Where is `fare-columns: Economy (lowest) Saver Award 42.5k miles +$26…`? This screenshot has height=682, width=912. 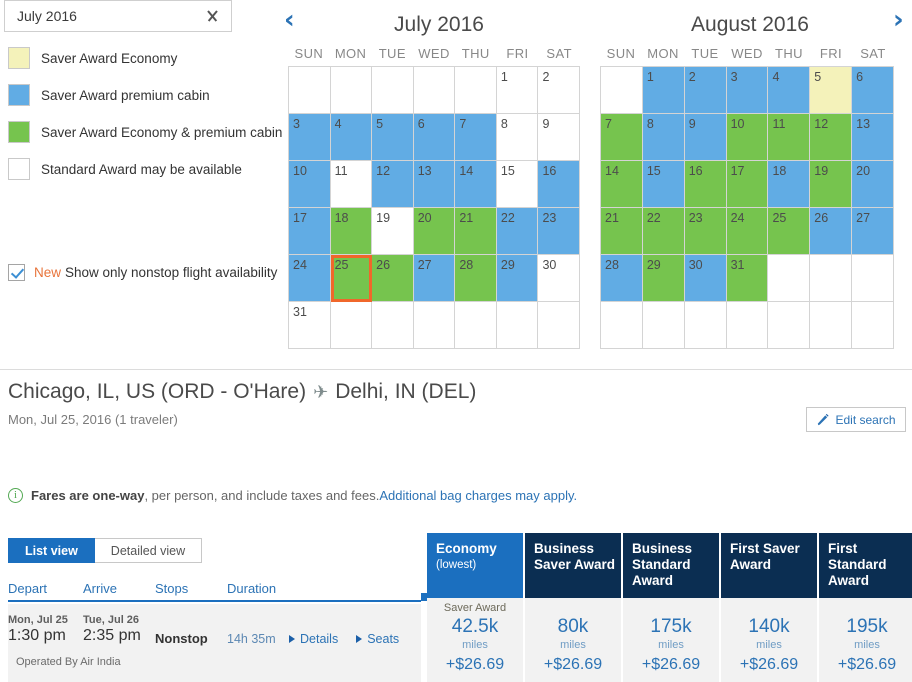 fare-columns: Economy (lowest) Saver Award 42.5k miles +$26… is located at coordinates (669, 607).